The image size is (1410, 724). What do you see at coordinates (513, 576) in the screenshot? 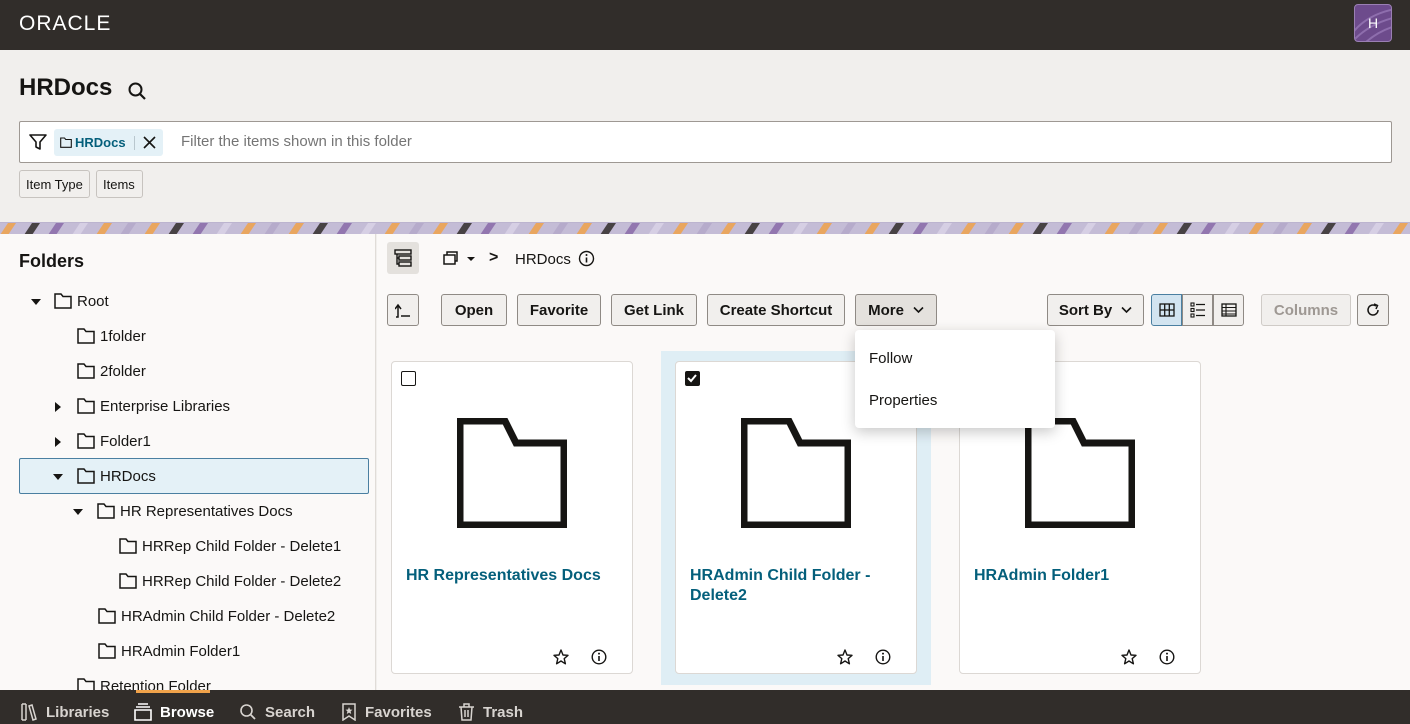
I see `card-title: HR Representatives Docs` at bounding box center [513, 576].